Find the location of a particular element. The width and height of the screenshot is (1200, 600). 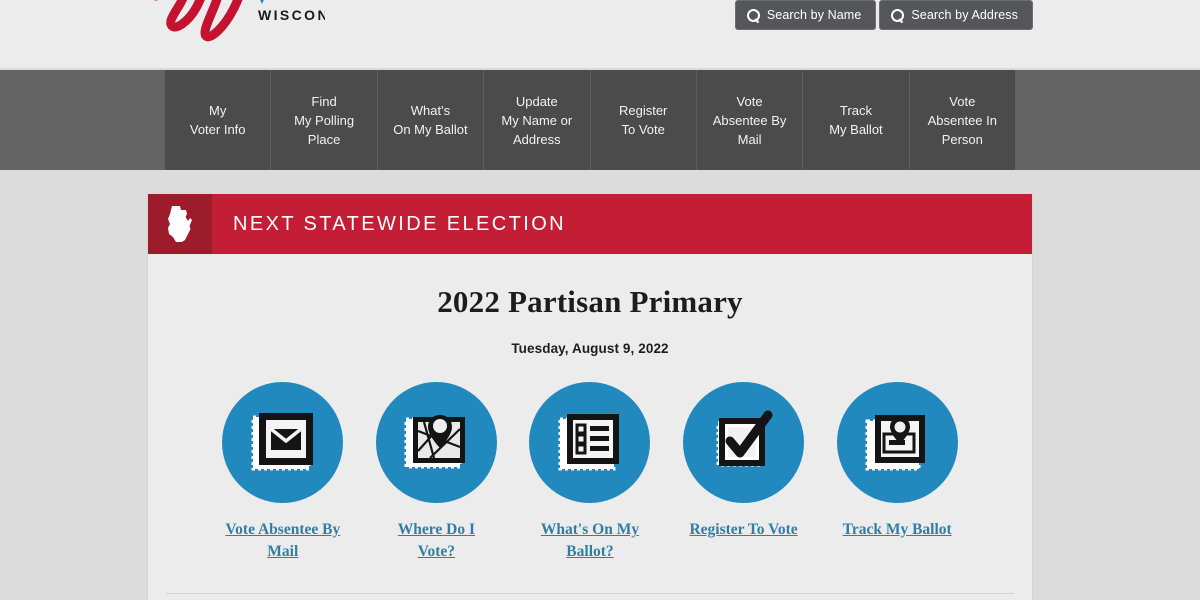

action-label: What's On My Ballot? is located at coordinates (590, 541).